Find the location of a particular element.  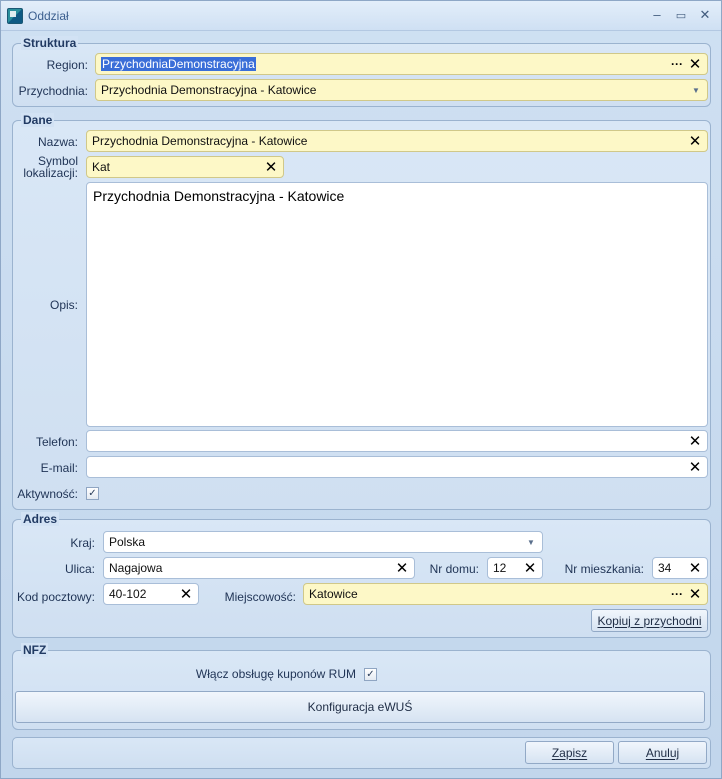

kopiuj-z-przychodni-button: Kopiuj z przychodni is located at coordinates (649, 620).